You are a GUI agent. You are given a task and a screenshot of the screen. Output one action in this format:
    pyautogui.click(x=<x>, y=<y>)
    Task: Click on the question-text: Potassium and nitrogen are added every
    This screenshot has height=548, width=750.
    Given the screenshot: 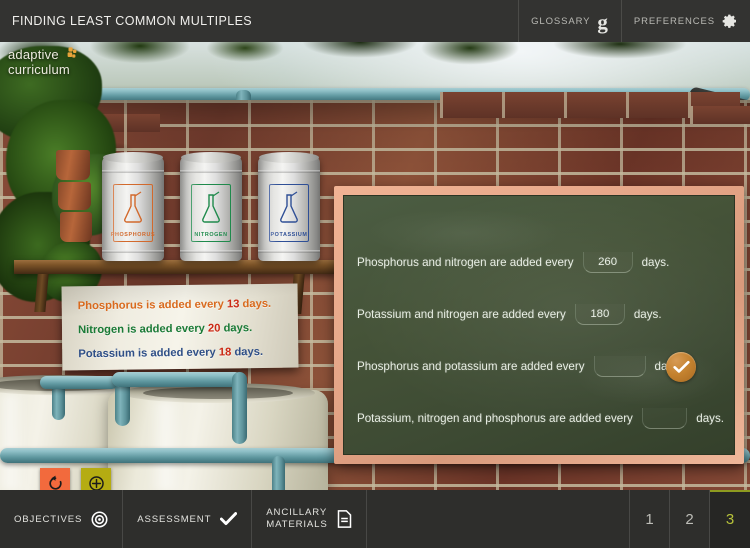 What is the action you would take?
    pyautogui.click(x=461, y=314)
    